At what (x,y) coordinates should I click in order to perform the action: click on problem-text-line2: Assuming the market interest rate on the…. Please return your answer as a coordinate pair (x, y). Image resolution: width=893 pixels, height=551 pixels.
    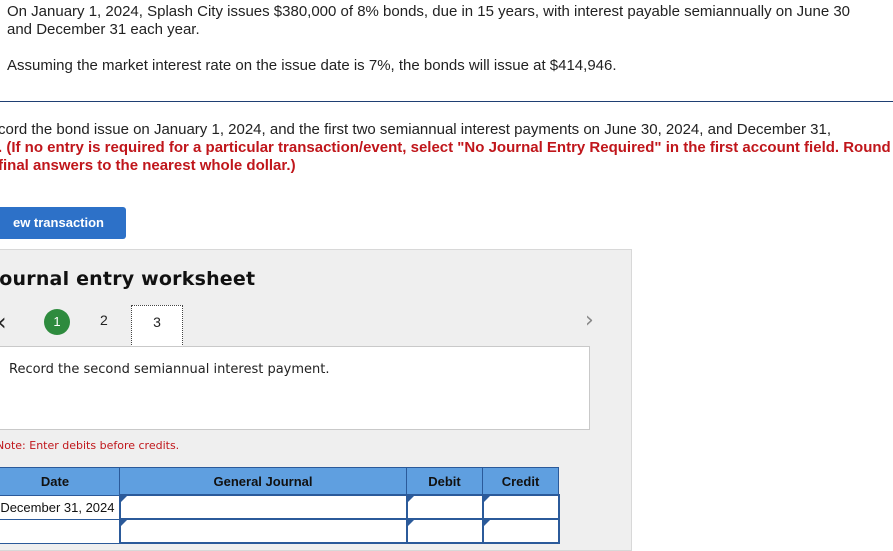
    Looking at the image, I should click on (312, 65).